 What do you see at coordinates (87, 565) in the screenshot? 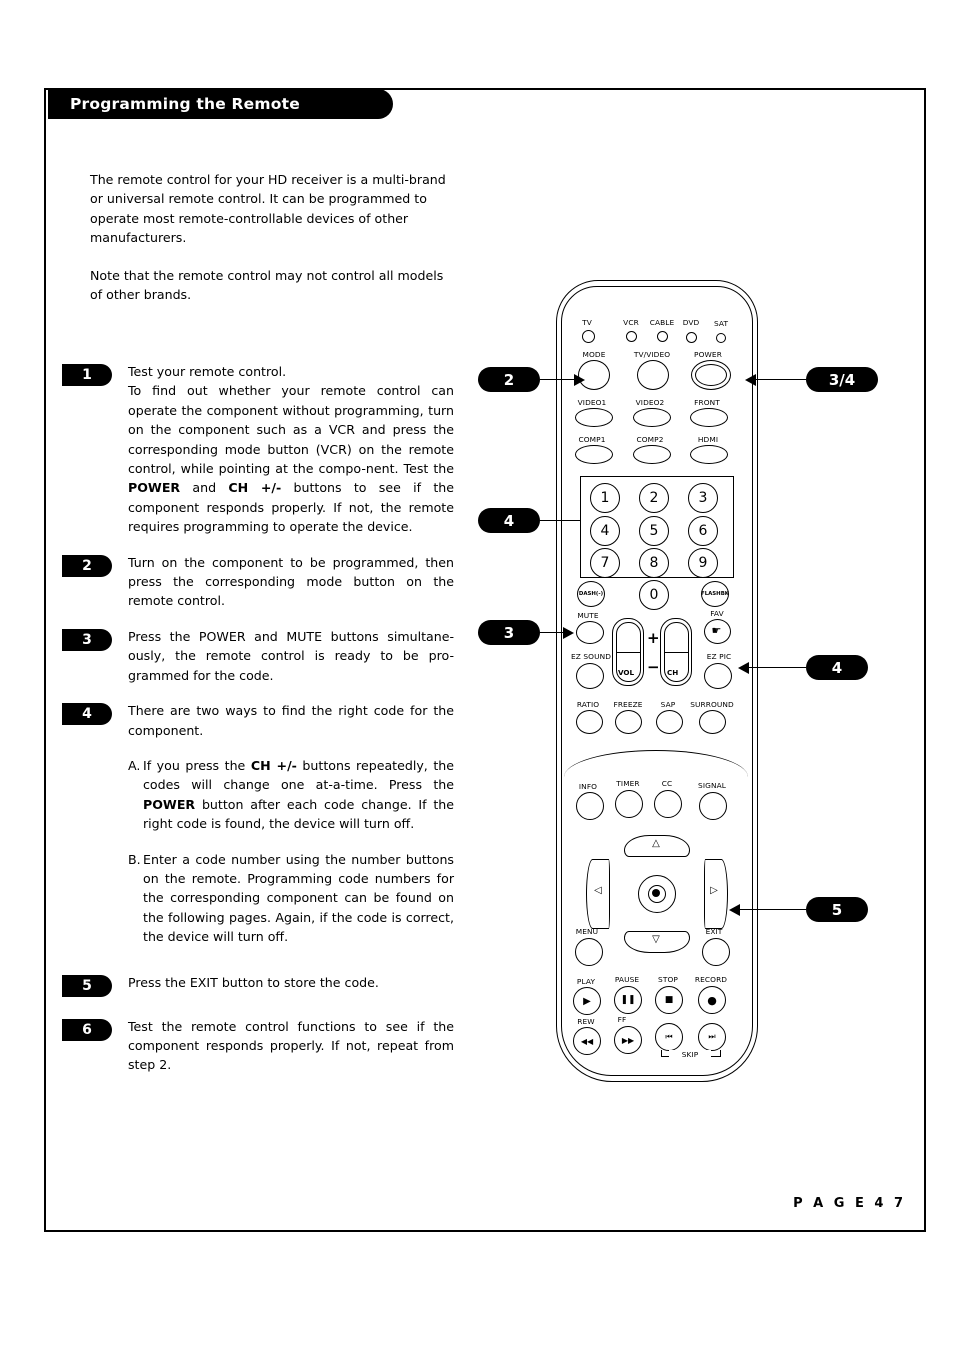
I see `step-badge: 2` at bounding box center [87, 565].